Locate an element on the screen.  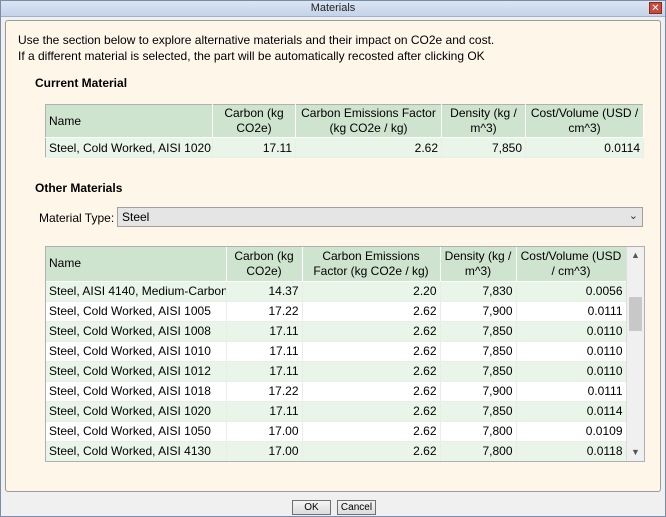
material-type-value: Steel is located at coordinates (136, 217).